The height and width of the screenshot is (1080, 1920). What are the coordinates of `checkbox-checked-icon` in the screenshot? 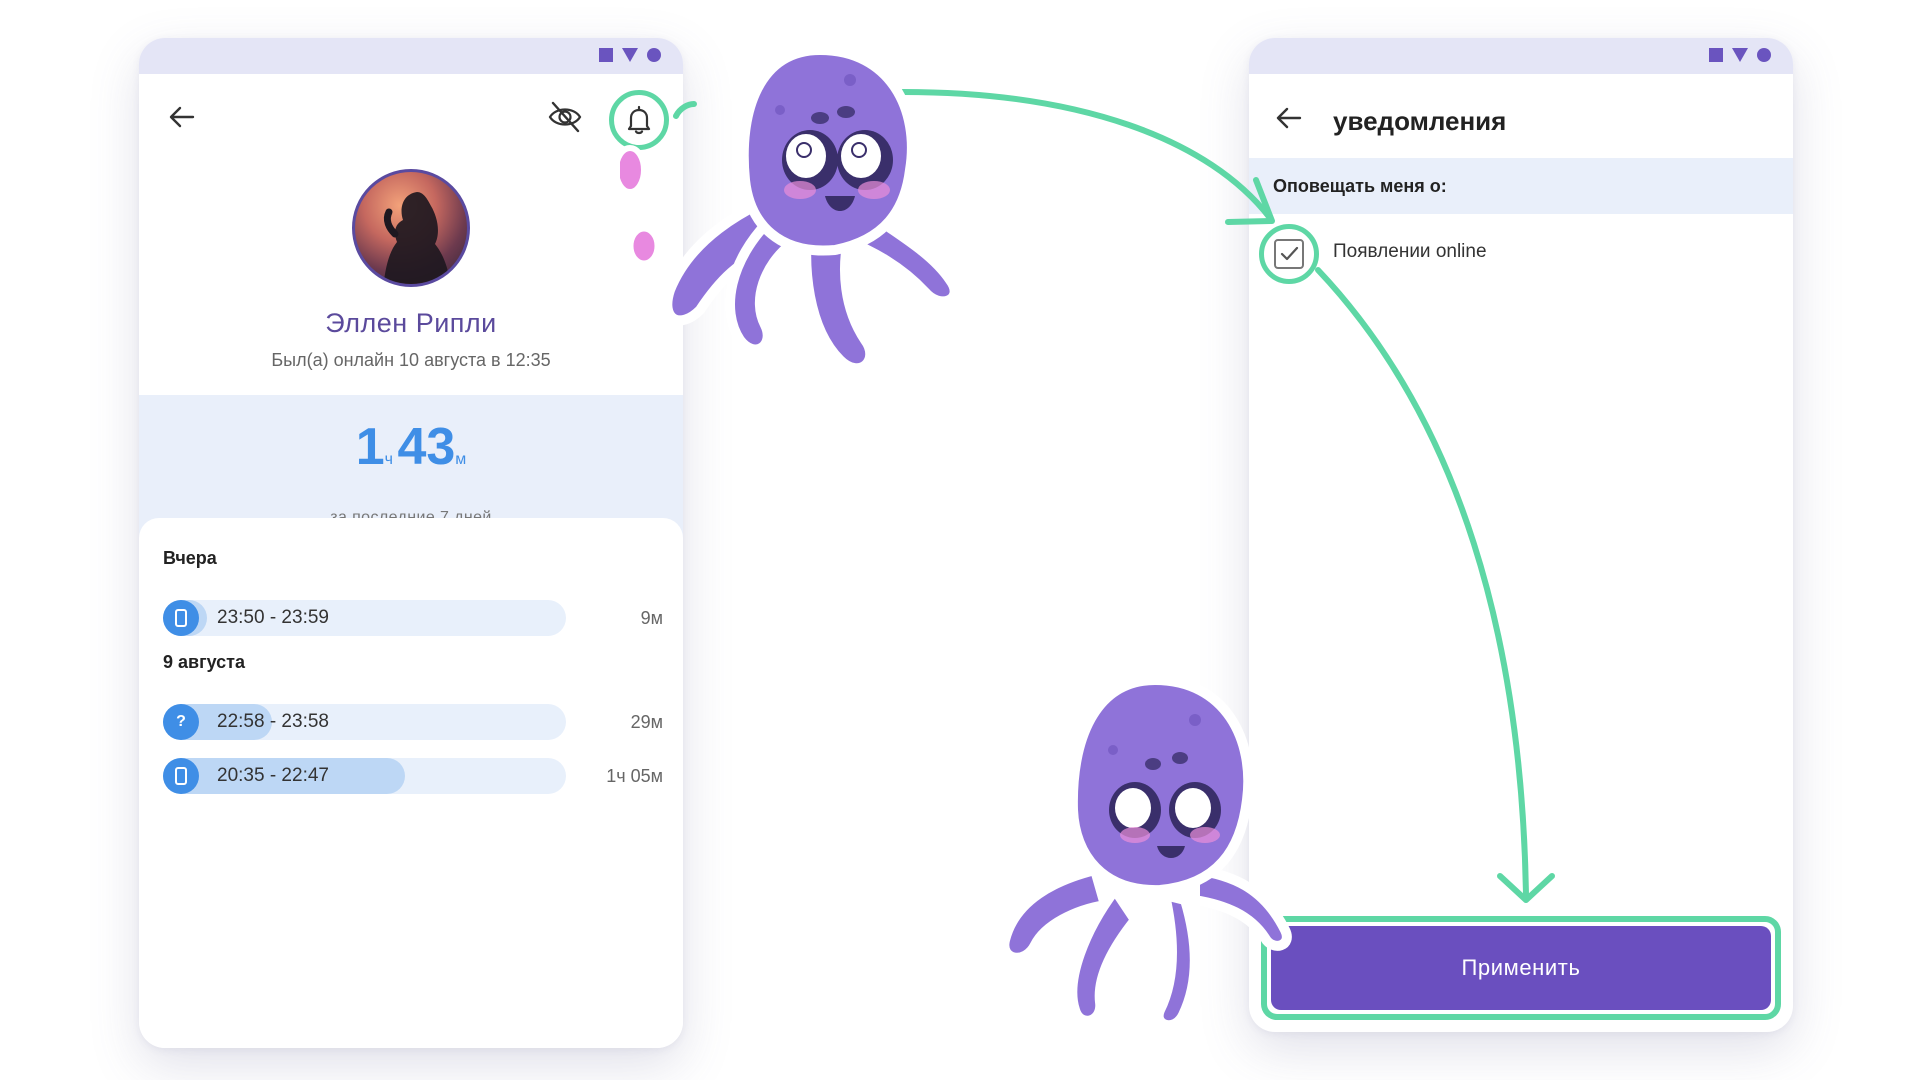 It's located at (1289, 254).